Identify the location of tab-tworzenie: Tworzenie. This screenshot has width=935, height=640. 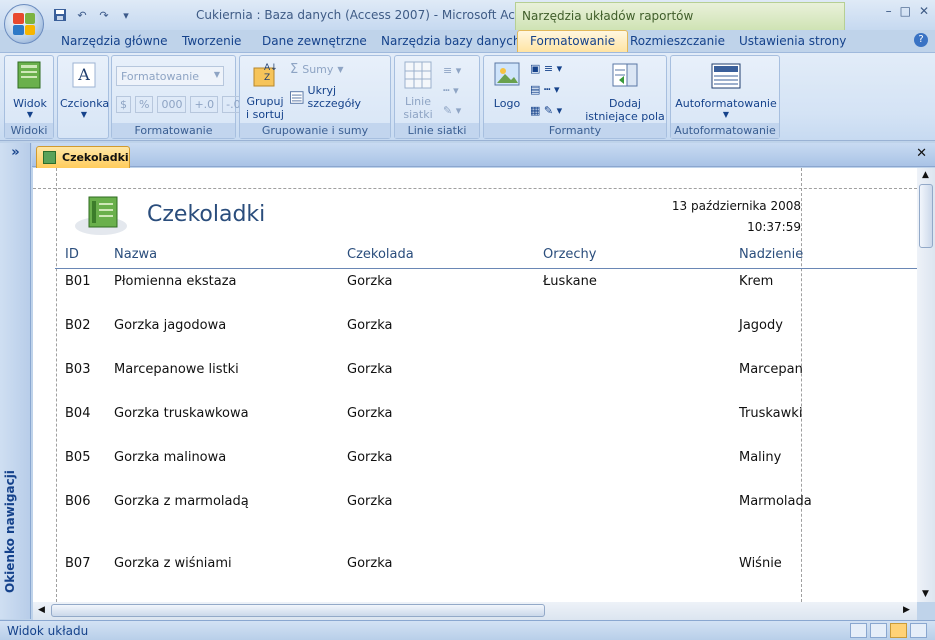
(211, 41).